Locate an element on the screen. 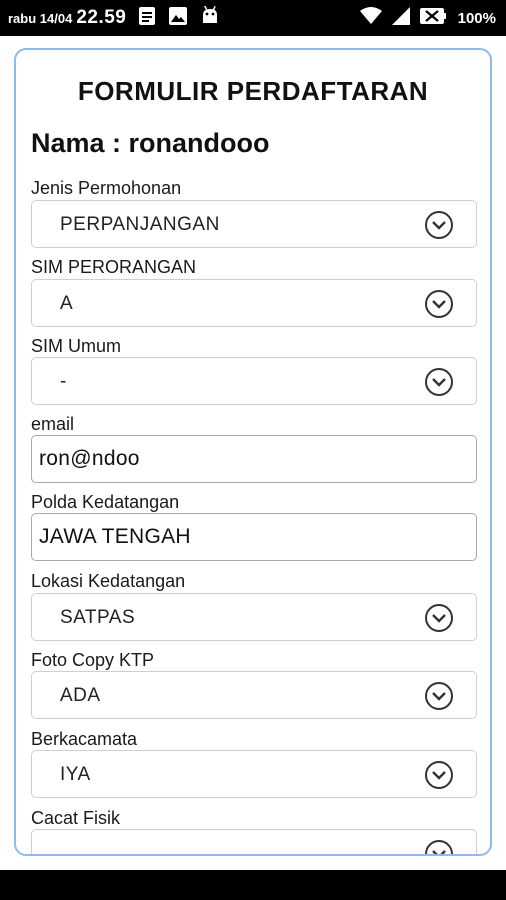 The height and width of the screenshot is (900, 506). label-polda-kedatangan: Polda Kedatangan is located at coordinates (105, 502).